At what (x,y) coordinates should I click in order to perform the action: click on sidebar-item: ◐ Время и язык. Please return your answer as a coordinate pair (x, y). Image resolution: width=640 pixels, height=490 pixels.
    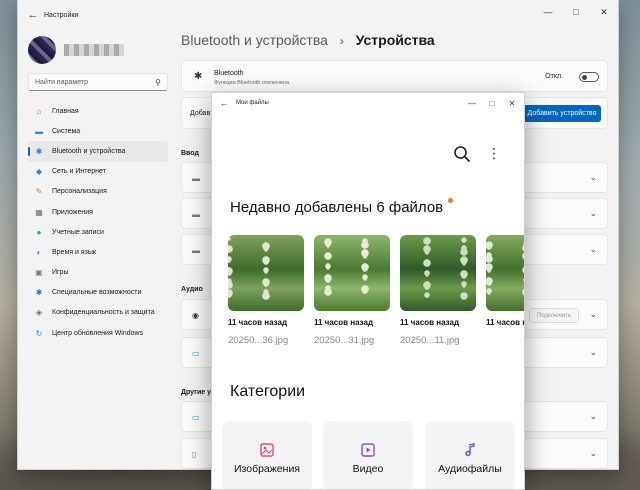
    Looking at the image, I should click on (98, 252).